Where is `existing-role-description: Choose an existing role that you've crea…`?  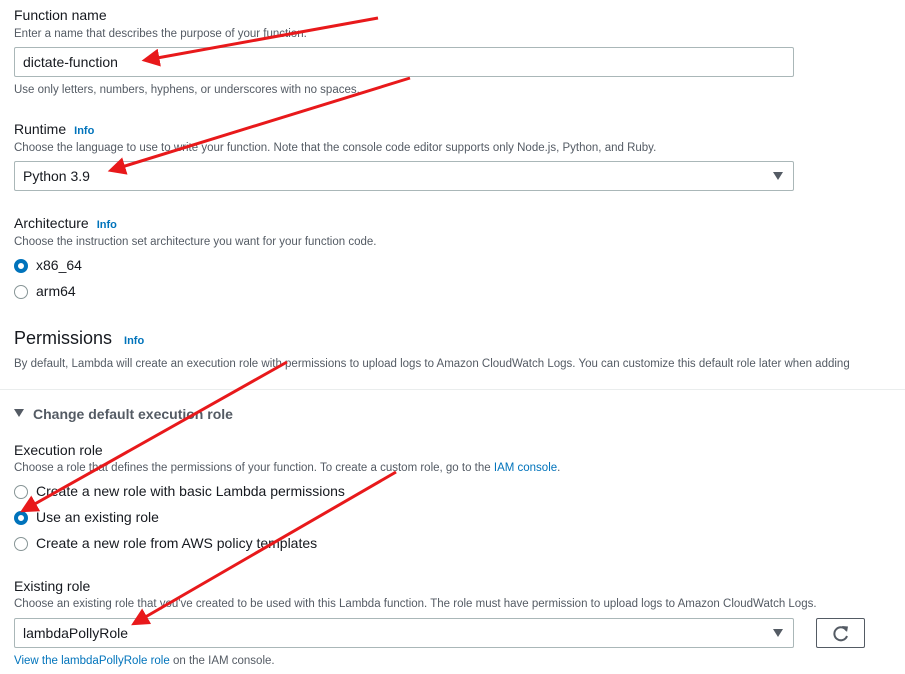
existing-role-description: Choose an existing role that you've crea… is located at coordinates (415, 604).